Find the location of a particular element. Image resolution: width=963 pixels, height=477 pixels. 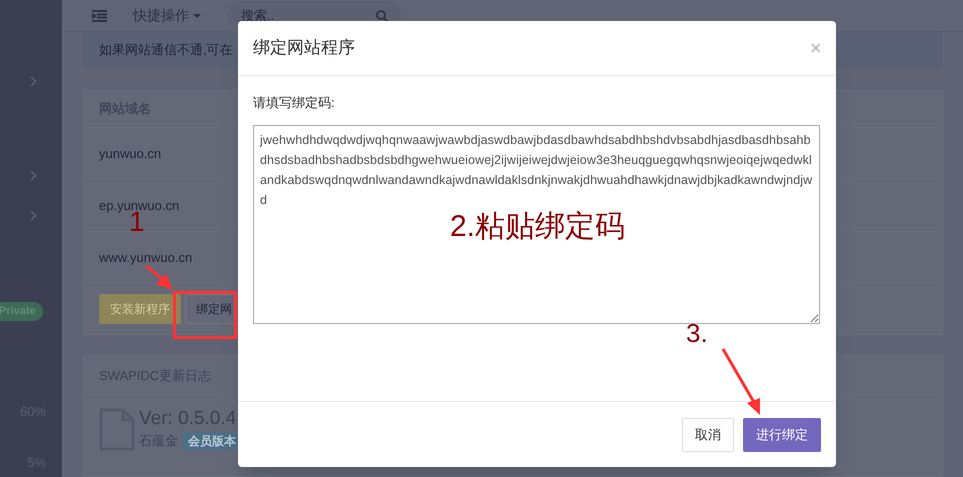

action-button: 安装新程序 is located at coordinates (140, 309).